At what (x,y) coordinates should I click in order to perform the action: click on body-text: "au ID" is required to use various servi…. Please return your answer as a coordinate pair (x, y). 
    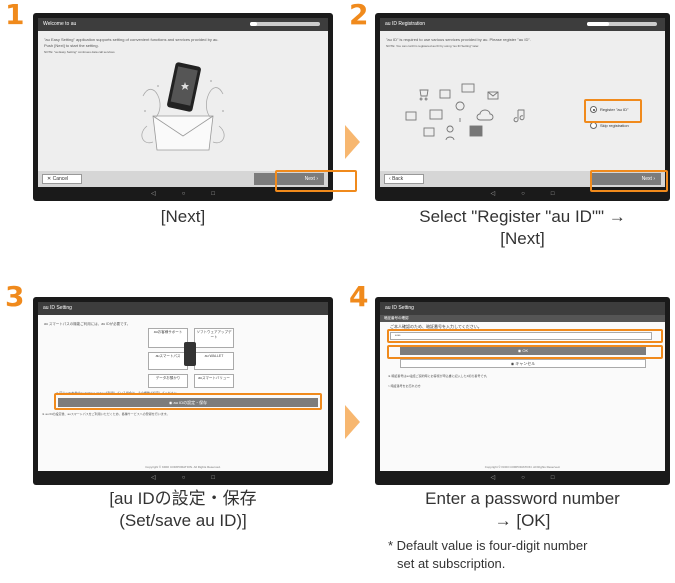
    Looking at the image, I should click on (522, 40).